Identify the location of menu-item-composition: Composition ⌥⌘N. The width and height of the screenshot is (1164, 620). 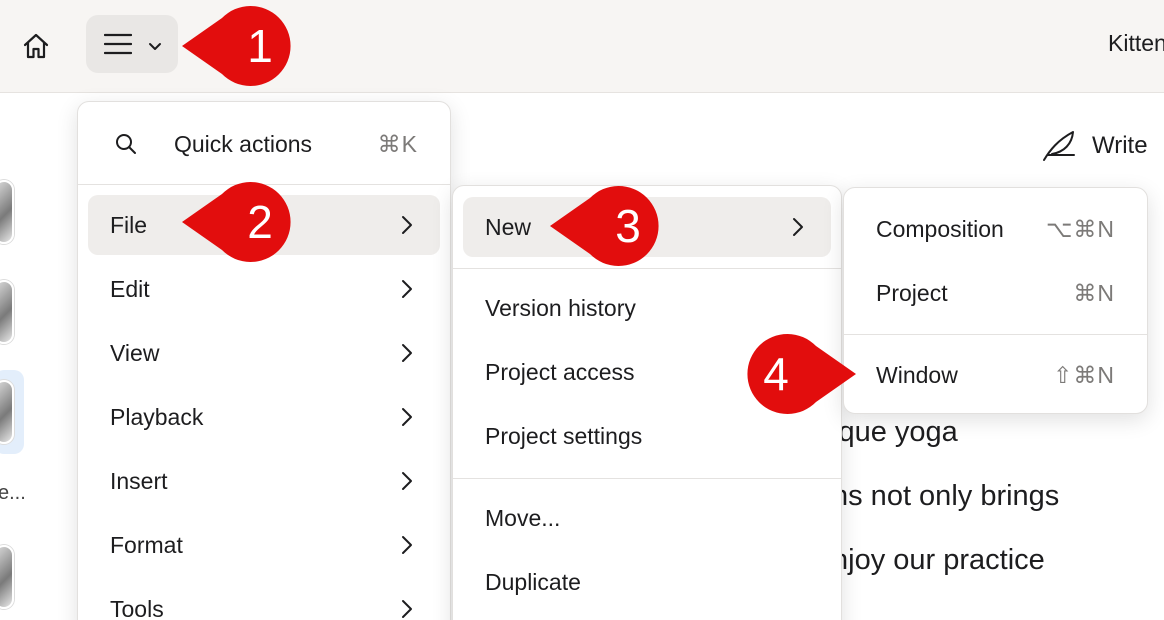
(995, 229).